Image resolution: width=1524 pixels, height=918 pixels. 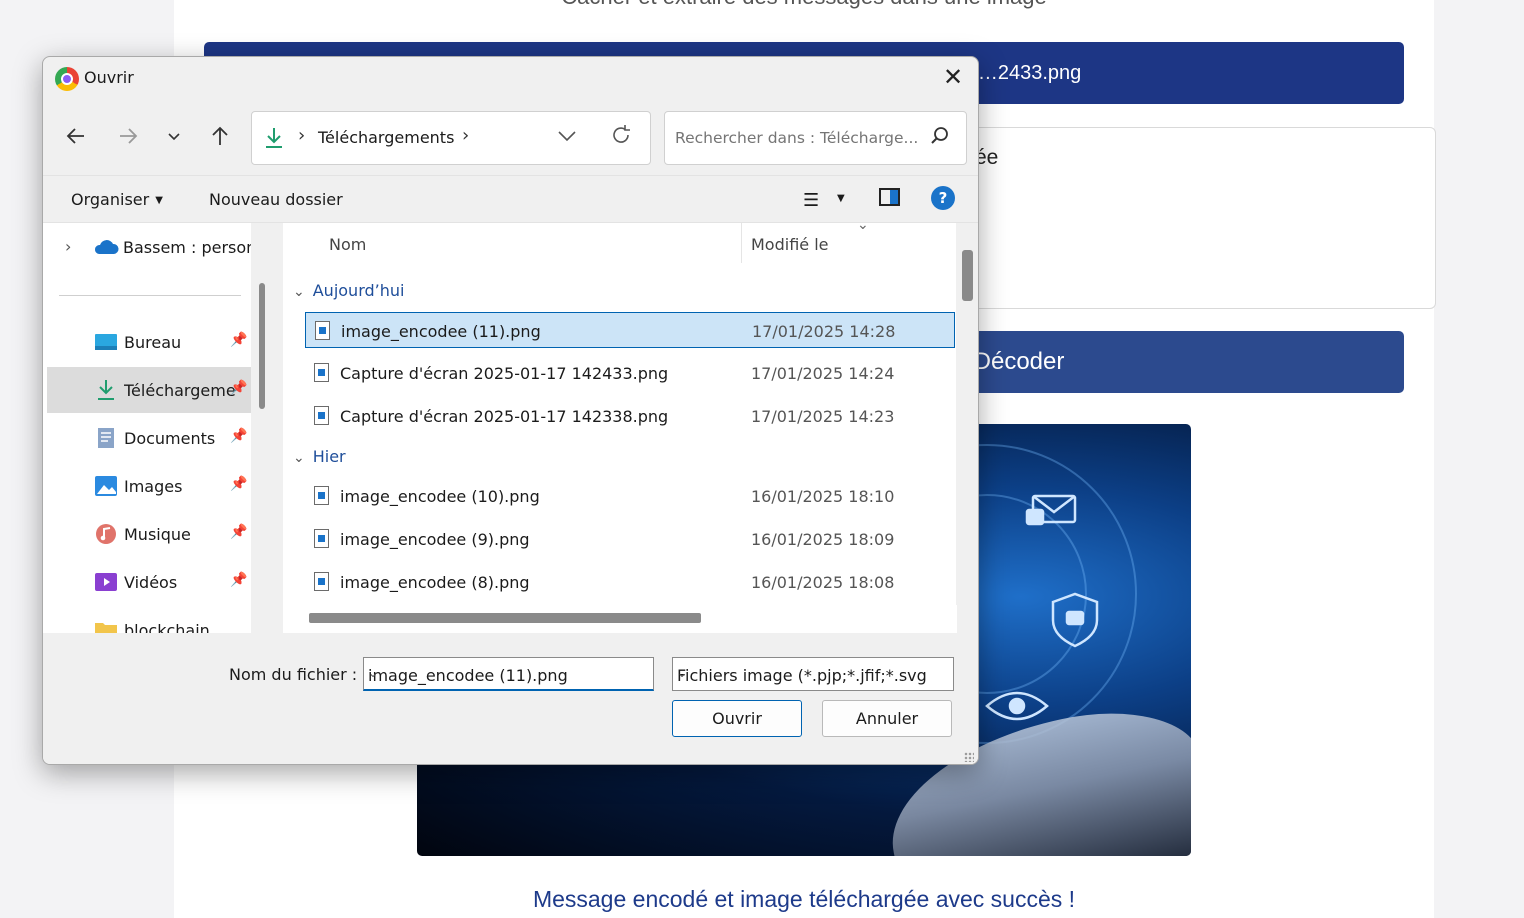 What do you see at coordinates (811, 200) in the screenshot?
I see `view-list-icon: ☰` at bounding box center [811, 200].